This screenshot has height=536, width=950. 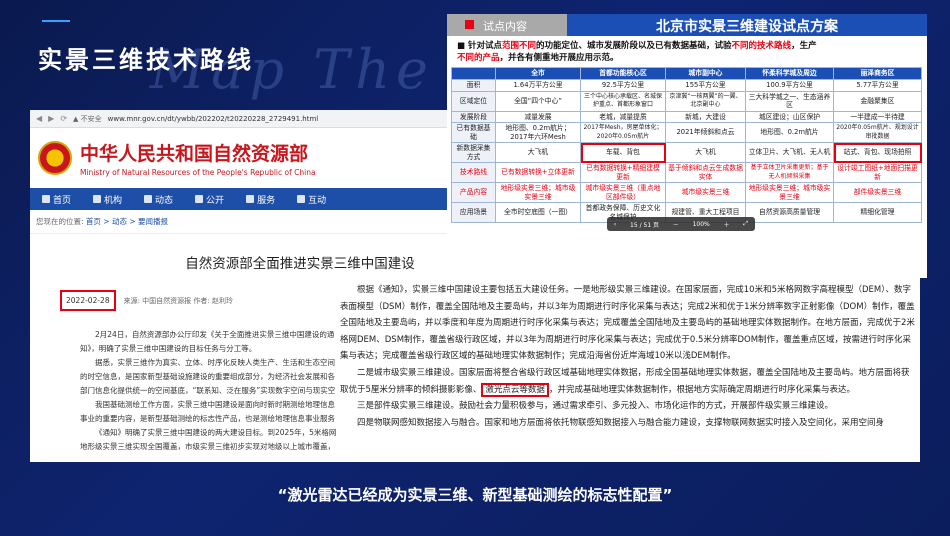 I want to click on nav-interact: 互动, so click(x=311, y=199).